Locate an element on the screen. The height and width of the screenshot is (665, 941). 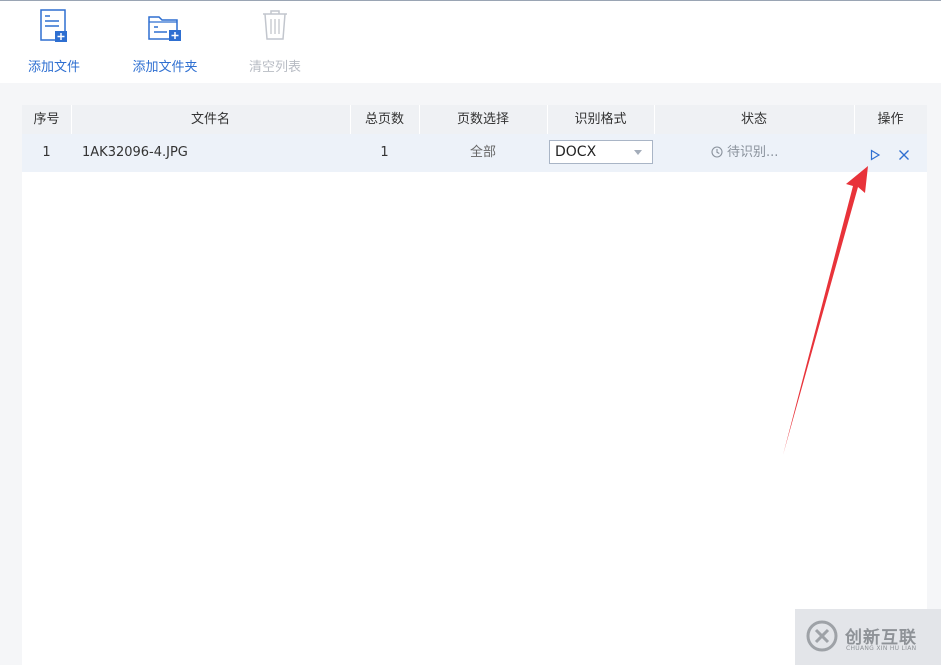
add-folder-icon is located at coordinates (165, 28).